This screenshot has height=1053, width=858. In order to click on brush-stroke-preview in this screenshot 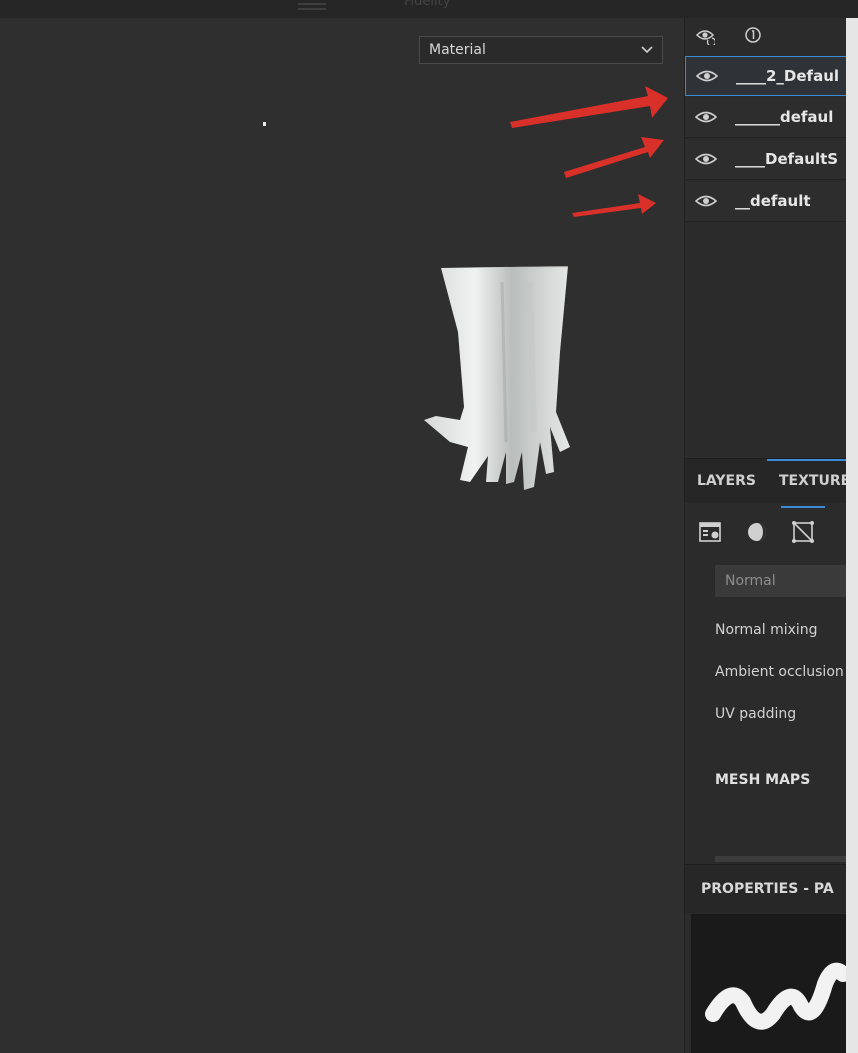, I will do `click(769, 983)`.